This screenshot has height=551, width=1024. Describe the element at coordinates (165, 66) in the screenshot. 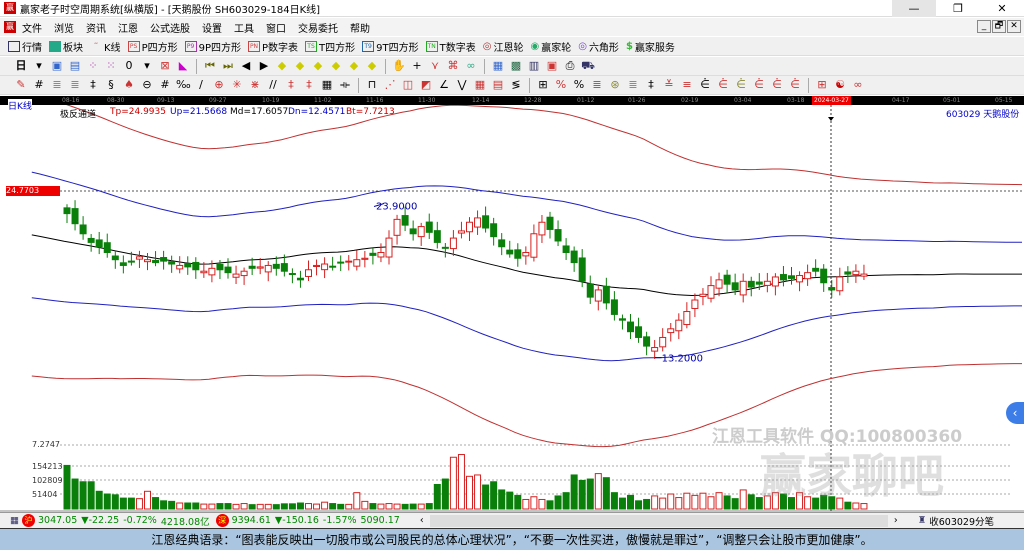

I see `cancel-icon: ⊠` at that location.